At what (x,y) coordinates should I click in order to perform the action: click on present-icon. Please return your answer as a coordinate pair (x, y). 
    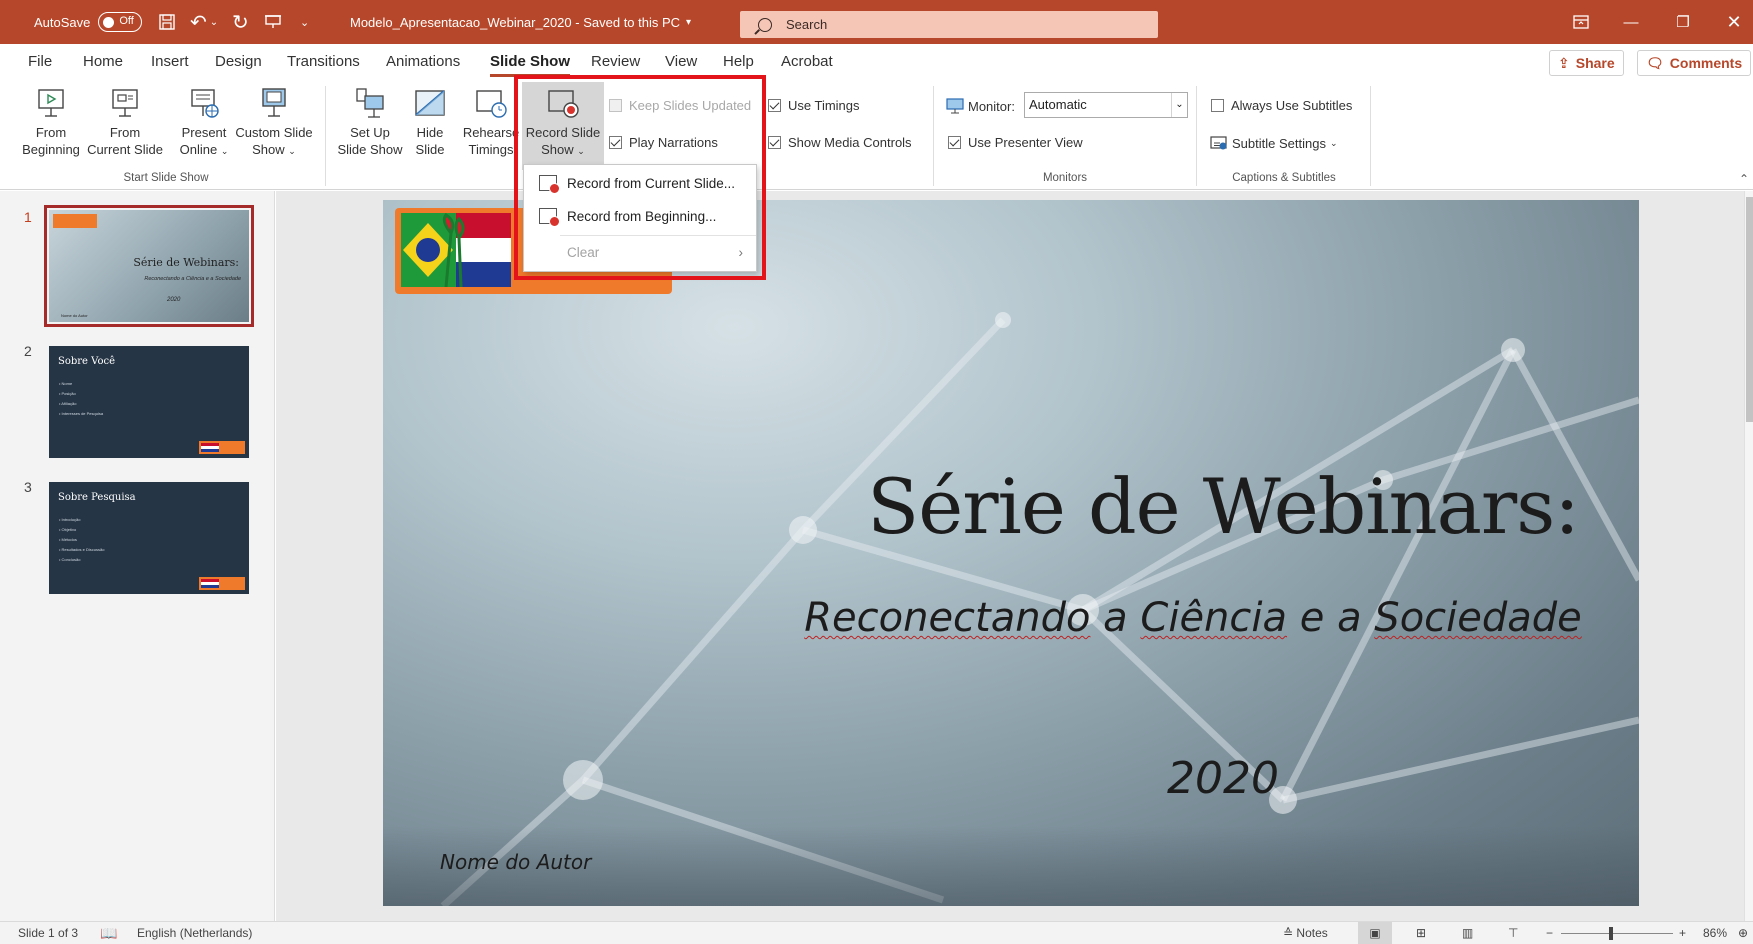
    Looking at the image, I should click on (273, 22).